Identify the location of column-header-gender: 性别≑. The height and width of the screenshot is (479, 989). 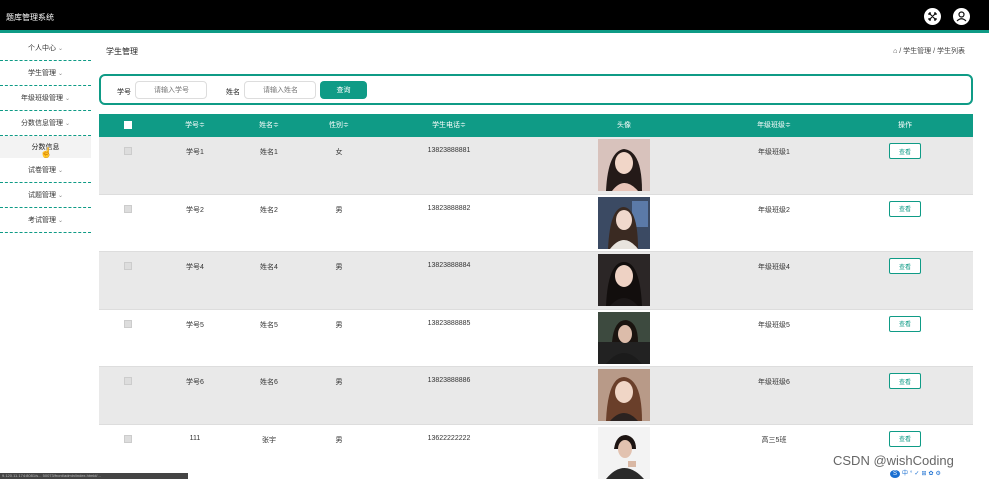
(339, 125).